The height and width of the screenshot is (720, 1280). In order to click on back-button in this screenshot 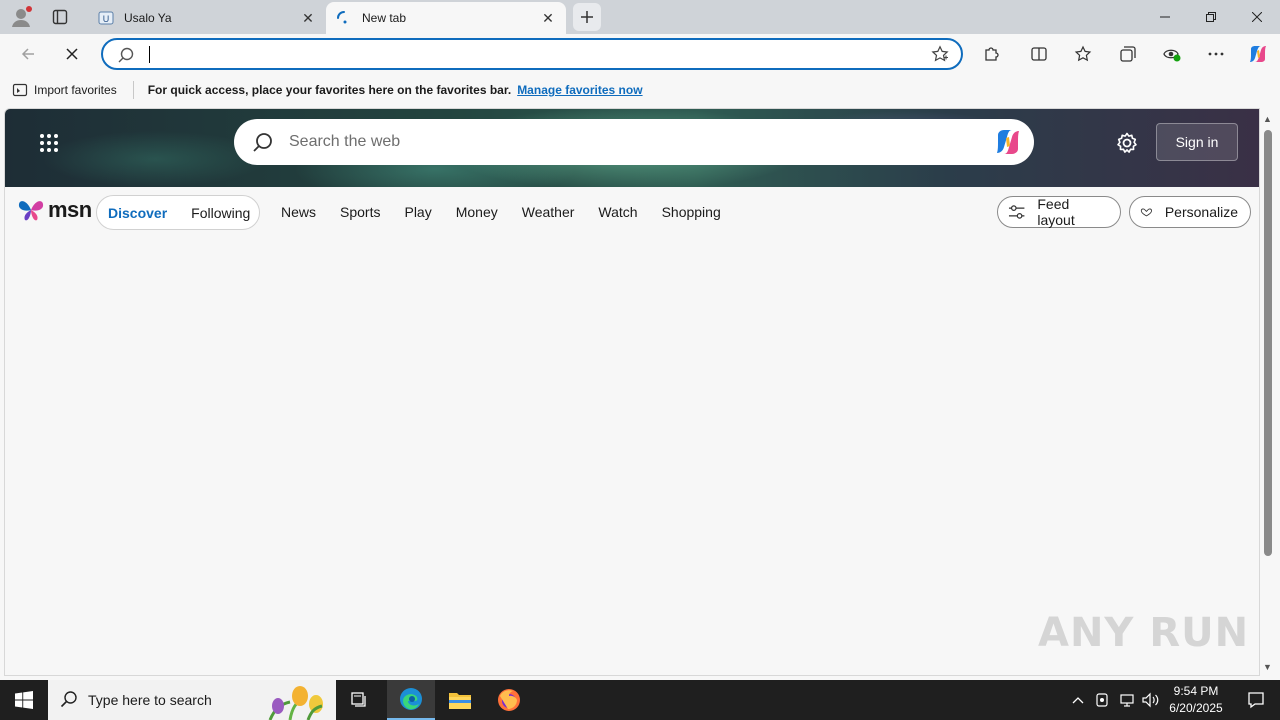, I will do `click(28, 54)`.